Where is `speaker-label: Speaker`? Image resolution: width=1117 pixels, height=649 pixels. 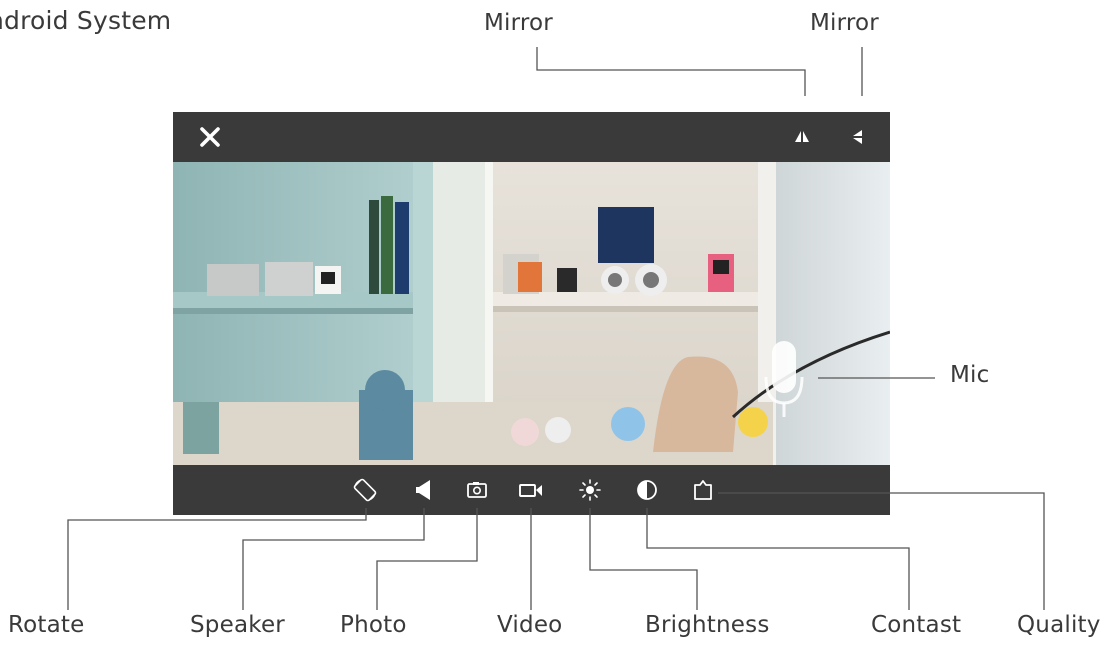
speaker-label: Speaker is located at coordinates (237, 625).